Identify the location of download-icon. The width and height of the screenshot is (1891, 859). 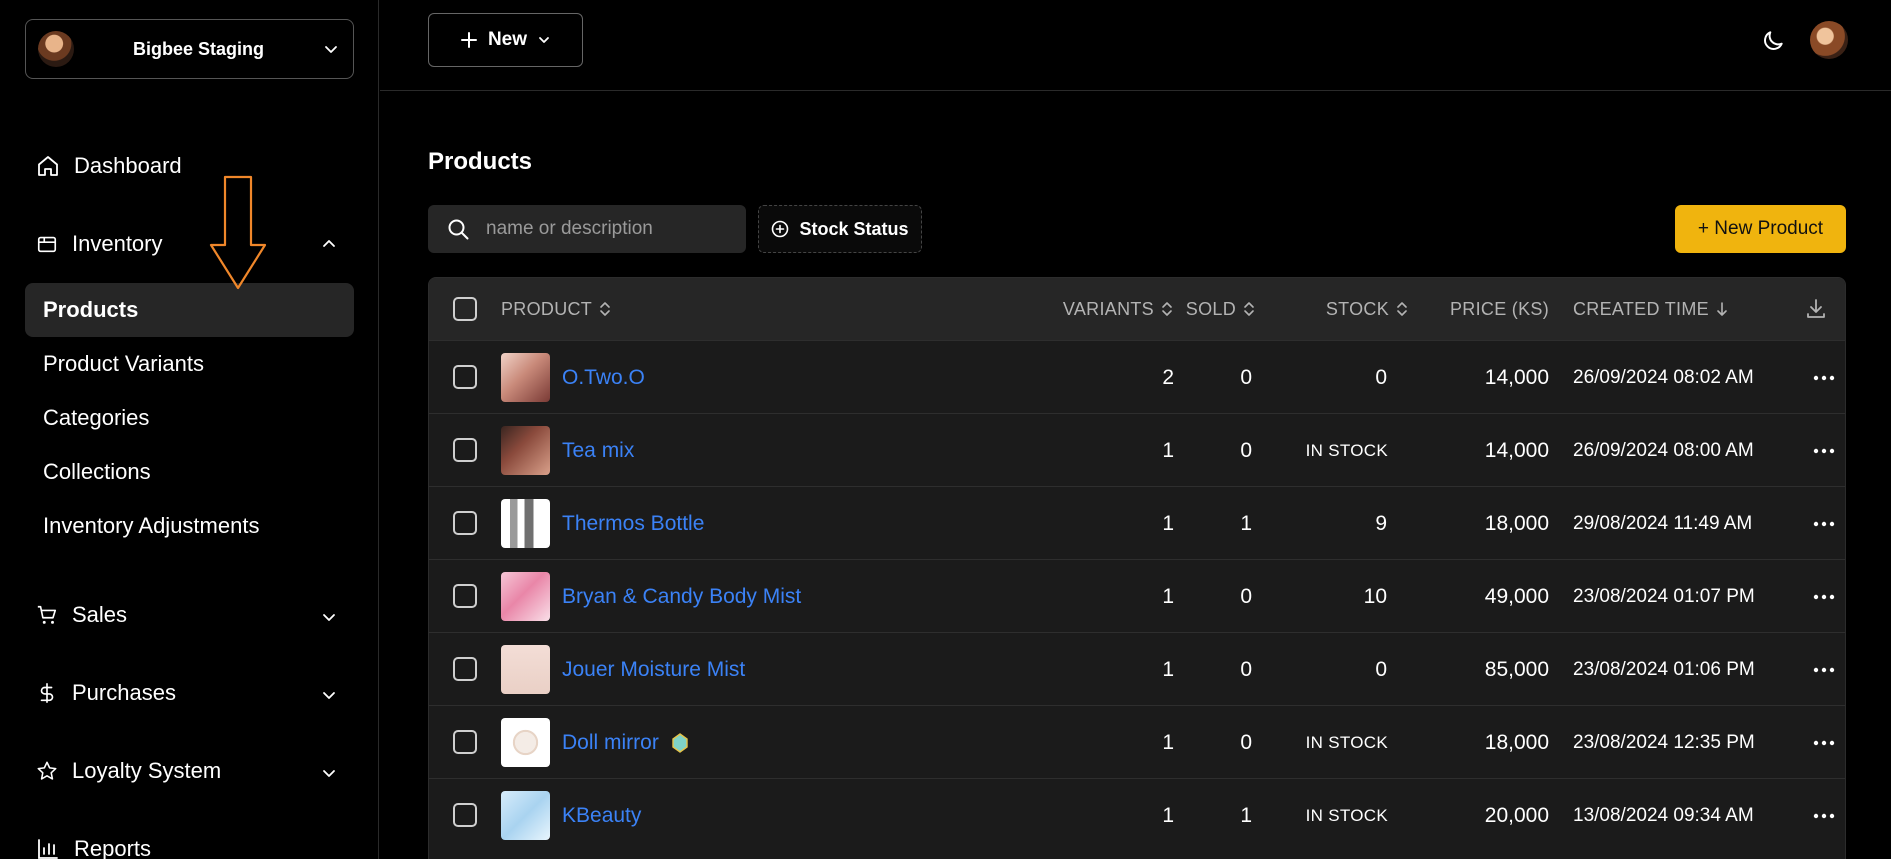
(1816, 309).